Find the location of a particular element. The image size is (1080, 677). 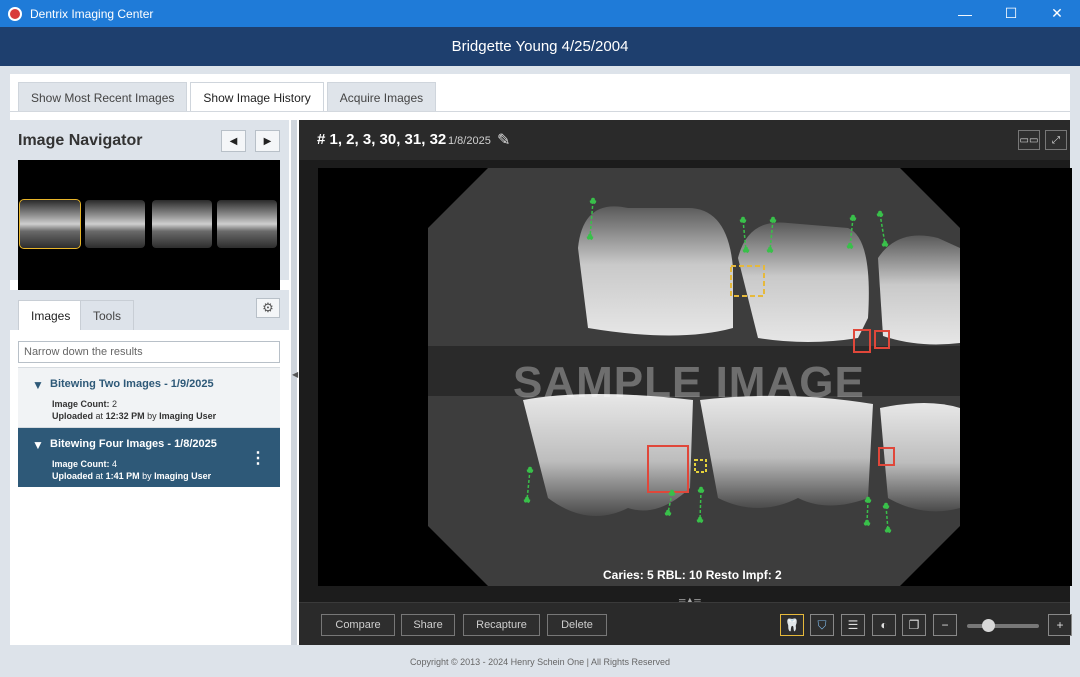

tooth-overlay-button: 🦷 is located at coordinates (792, 625).